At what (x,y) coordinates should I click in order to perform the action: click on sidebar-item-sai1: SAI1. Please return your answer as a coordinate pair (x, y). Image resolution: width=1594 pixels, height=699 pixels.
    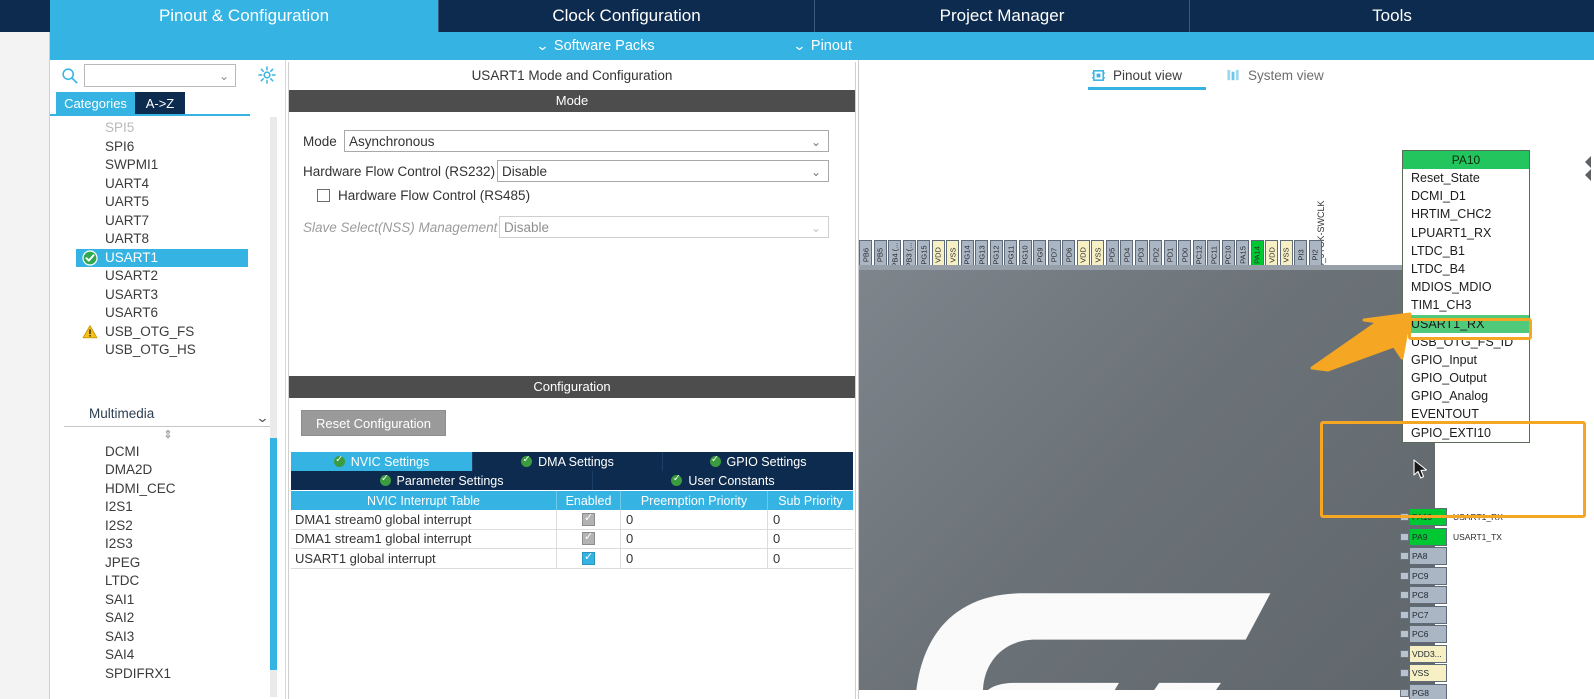
    Looking at the image, I should click on (168, 600).